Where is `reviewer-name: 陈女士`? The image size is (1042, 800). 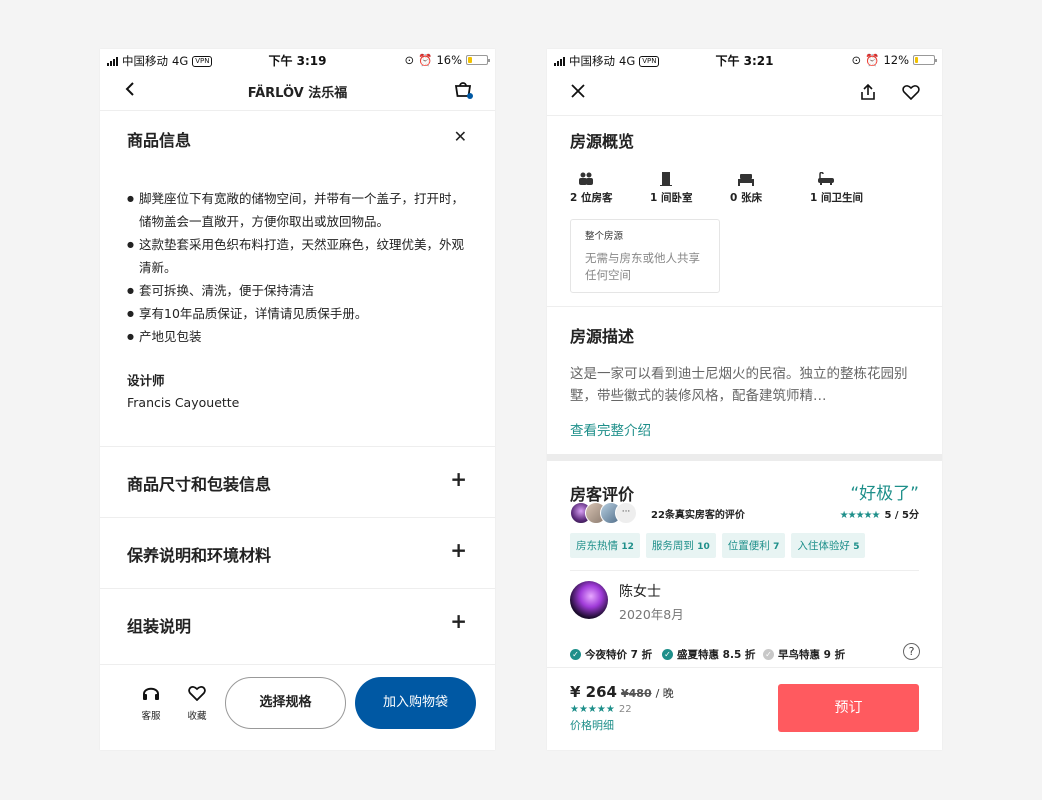 reviewer-name: 陈女士 is located at coordinates (640, 592).